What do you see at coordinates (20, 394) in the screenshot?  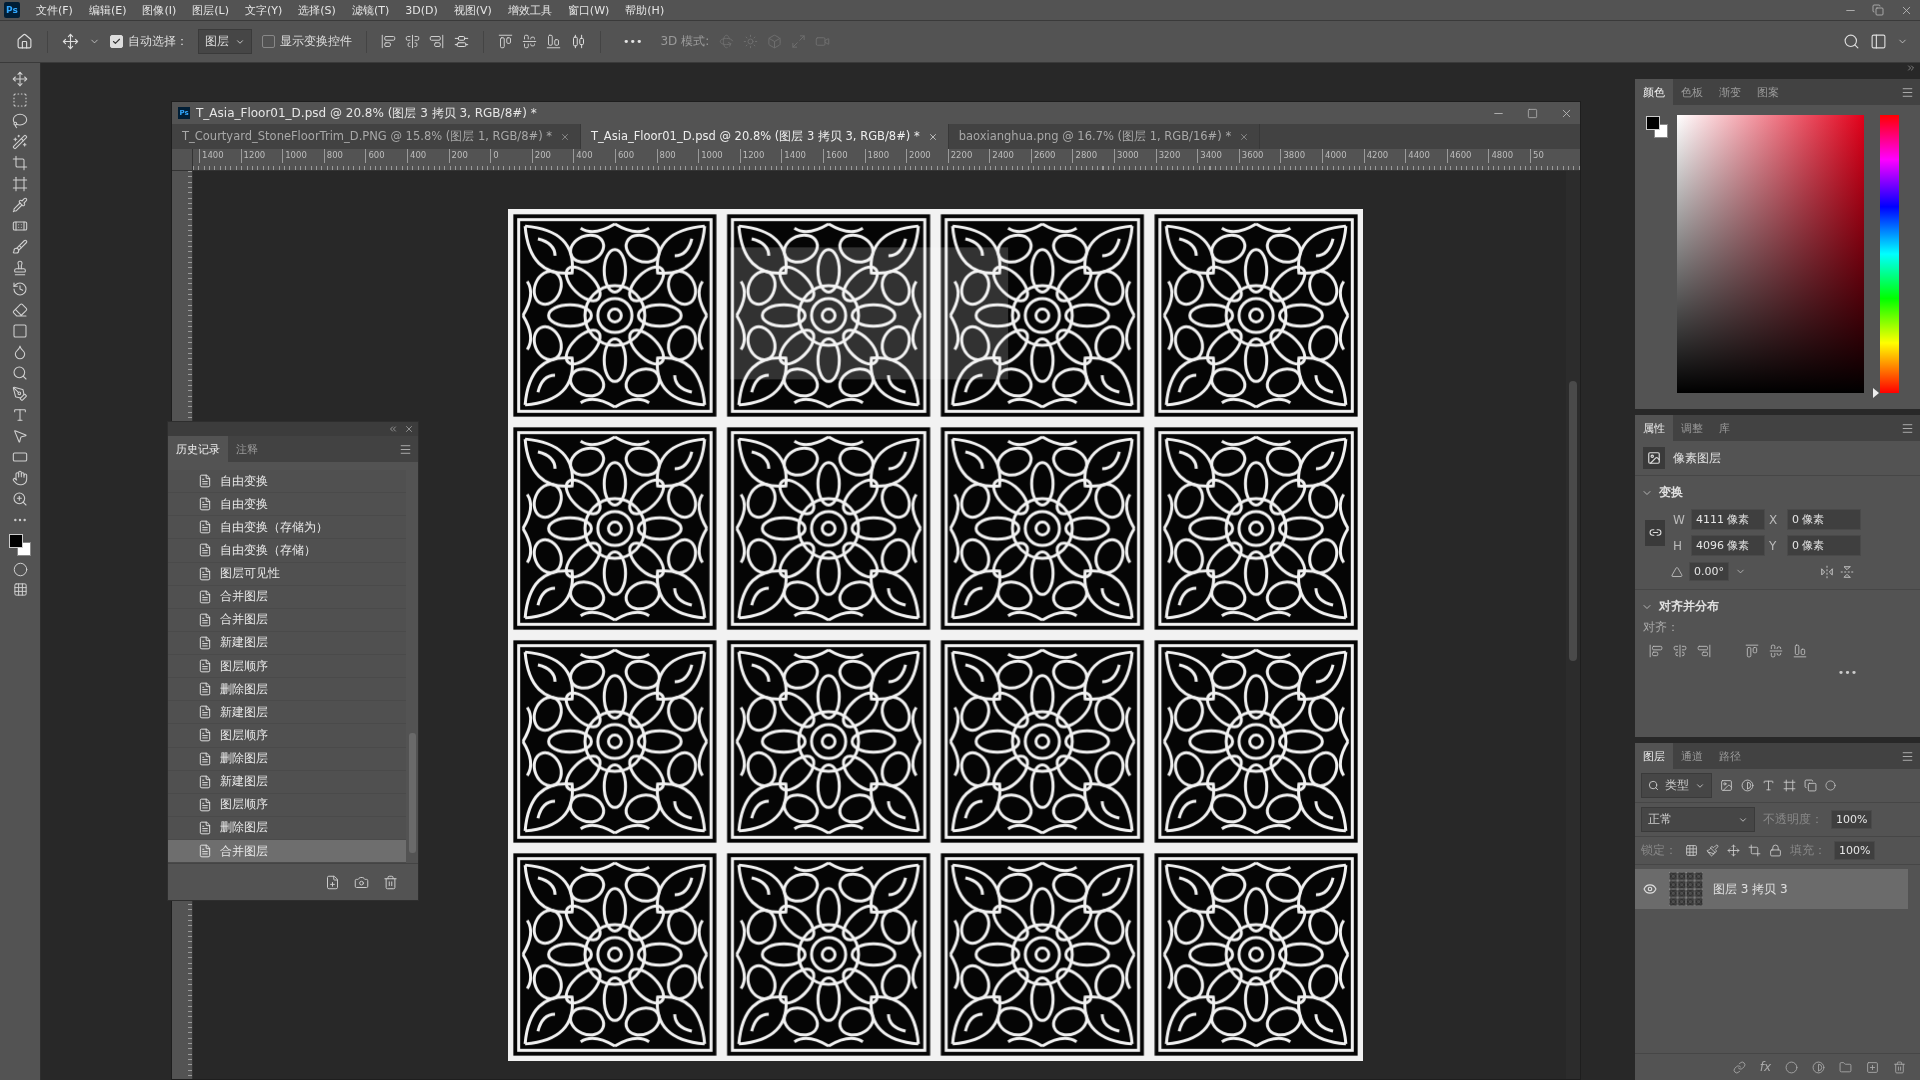 I see `pen-icon` at bounding box center [20, 394].